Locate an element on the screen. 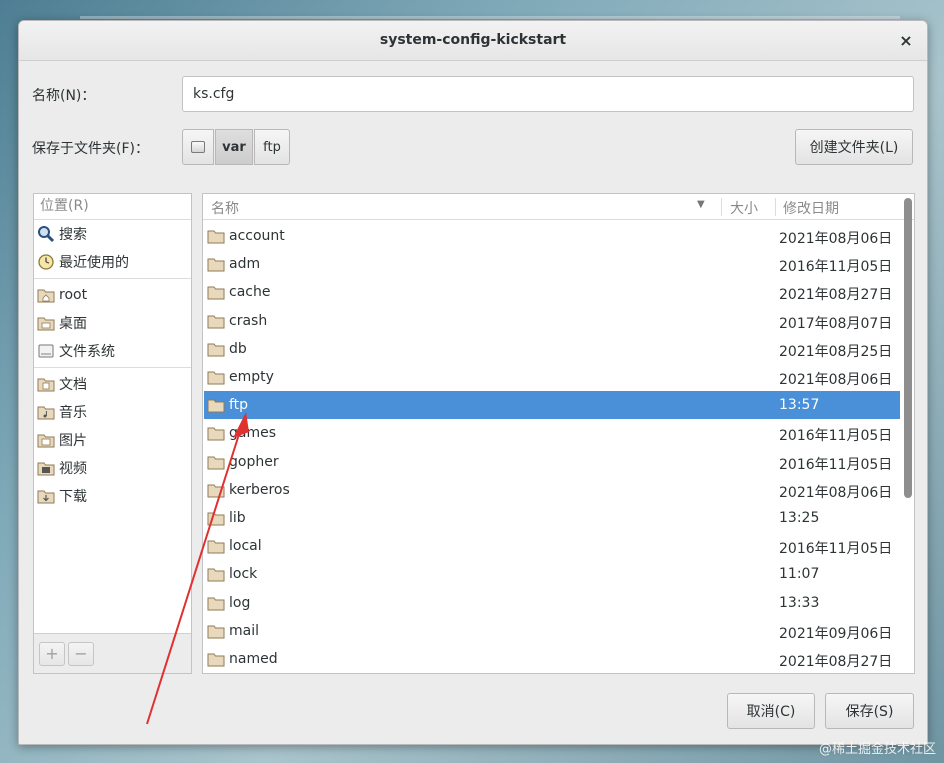 The width and height of the screenshot is (944, 763). path-root-button is located at coordinates (198, 147).